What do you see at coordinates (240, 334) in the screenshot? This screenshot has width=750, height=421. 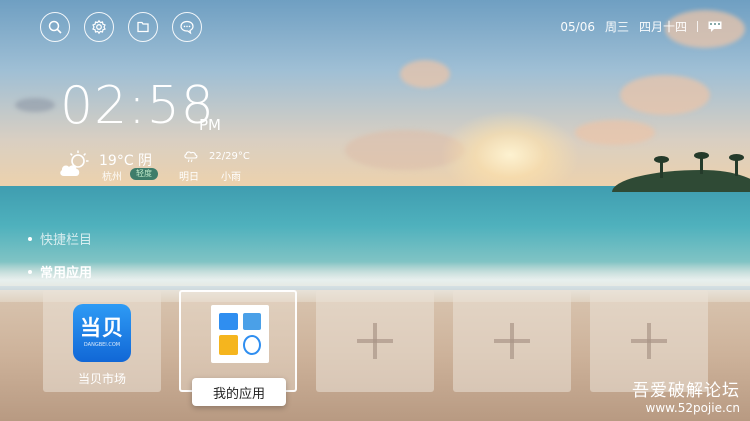 I see `apps-grid-icon` at bounding box center [240, 334].